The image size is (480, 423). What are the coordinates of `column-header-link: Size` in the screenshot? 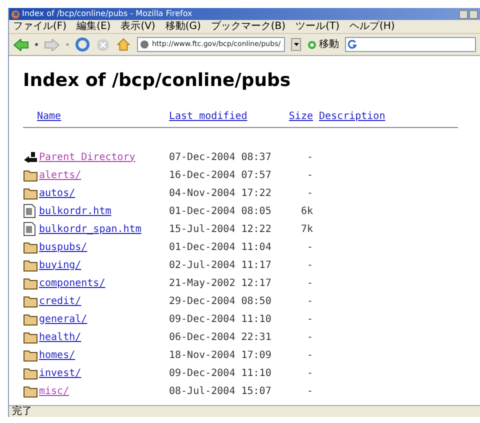 It's located at (296, 116).